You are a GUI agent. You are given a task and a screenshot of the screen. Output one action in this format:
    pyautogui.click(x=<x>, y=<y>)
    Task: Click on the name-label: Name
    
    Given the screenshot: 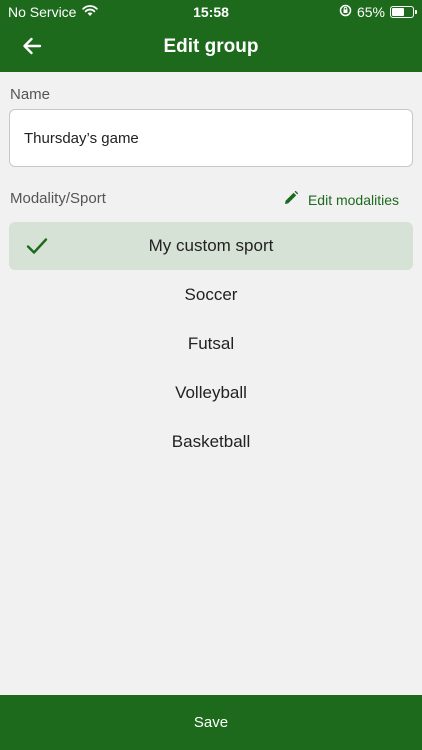 What is the action you would take?
    pyautogui.click(x=30, y=94)
    